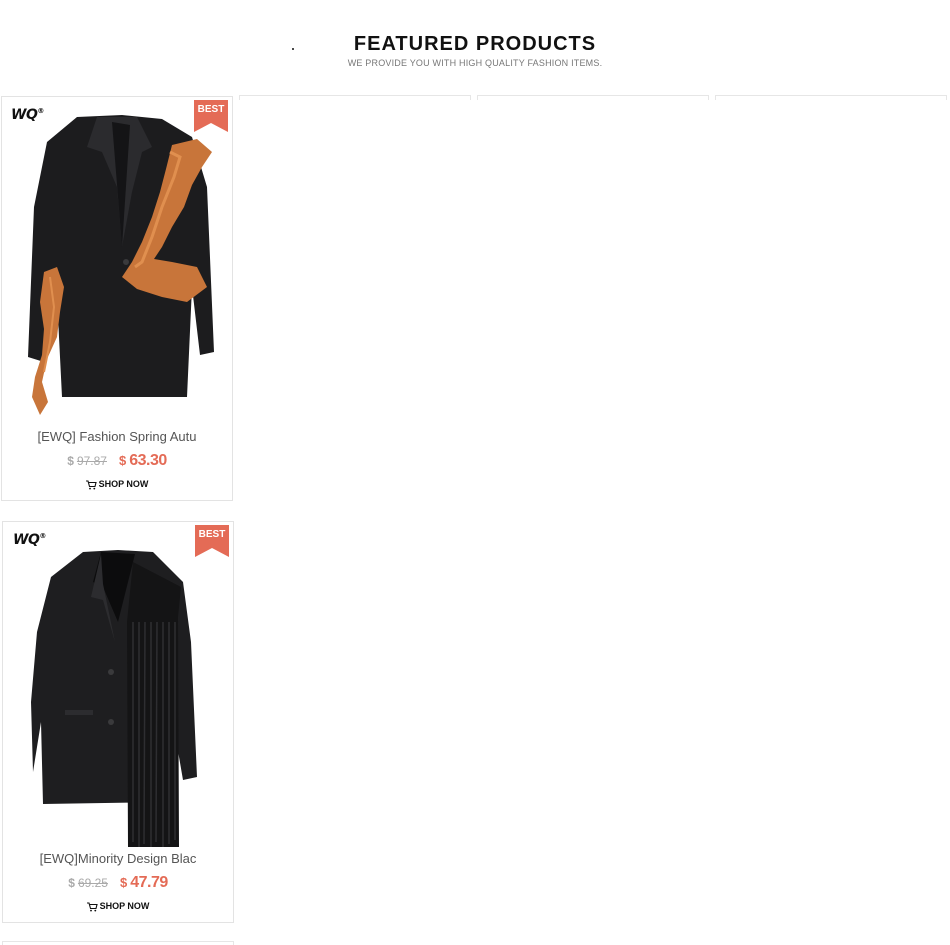 This screenshot has height=945, width=950. What do you see at coordinates (117, 461) in the screenshot?
I see `product-prices: $97.87 $63.30` at bounding box center [117, 461].